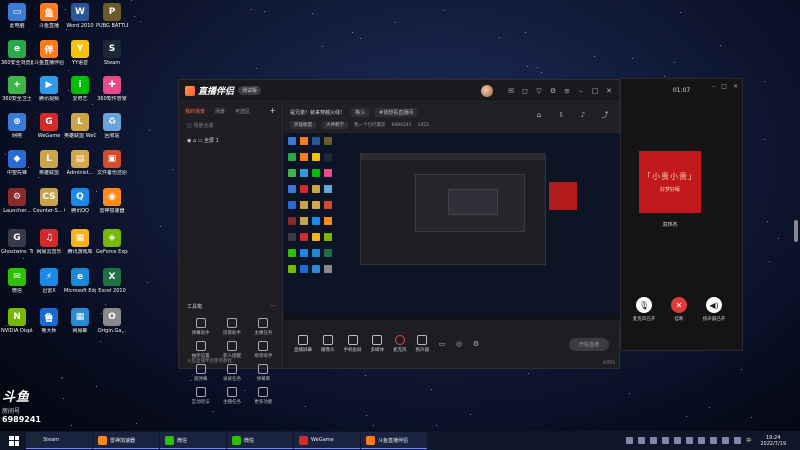  Describe the element at coordinates (220, 111) in the screenshot. I see `tab-scenes: 场景` at that location.